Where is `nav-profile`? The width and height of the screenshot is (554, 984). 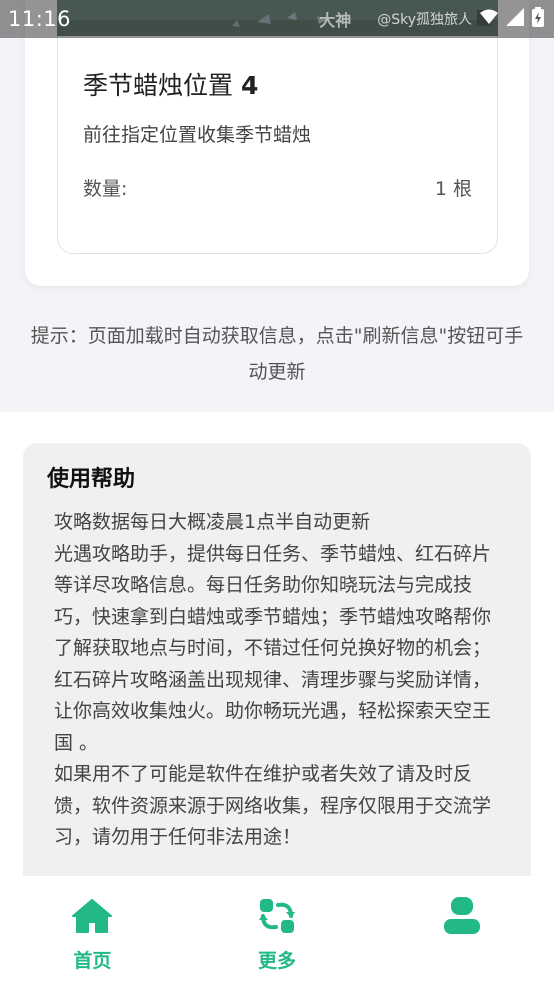 nav-profile is located at coordinates (462, 930).